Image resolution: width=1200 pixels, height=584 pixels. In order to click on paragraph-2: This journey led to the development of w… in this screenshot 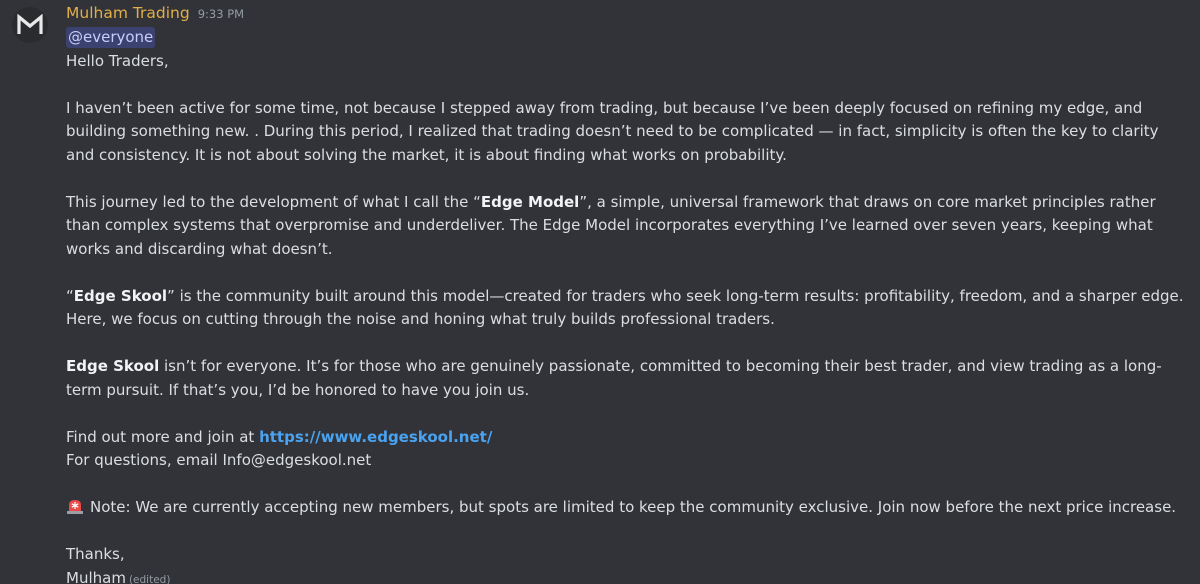, I will do `click(611, 225)`.